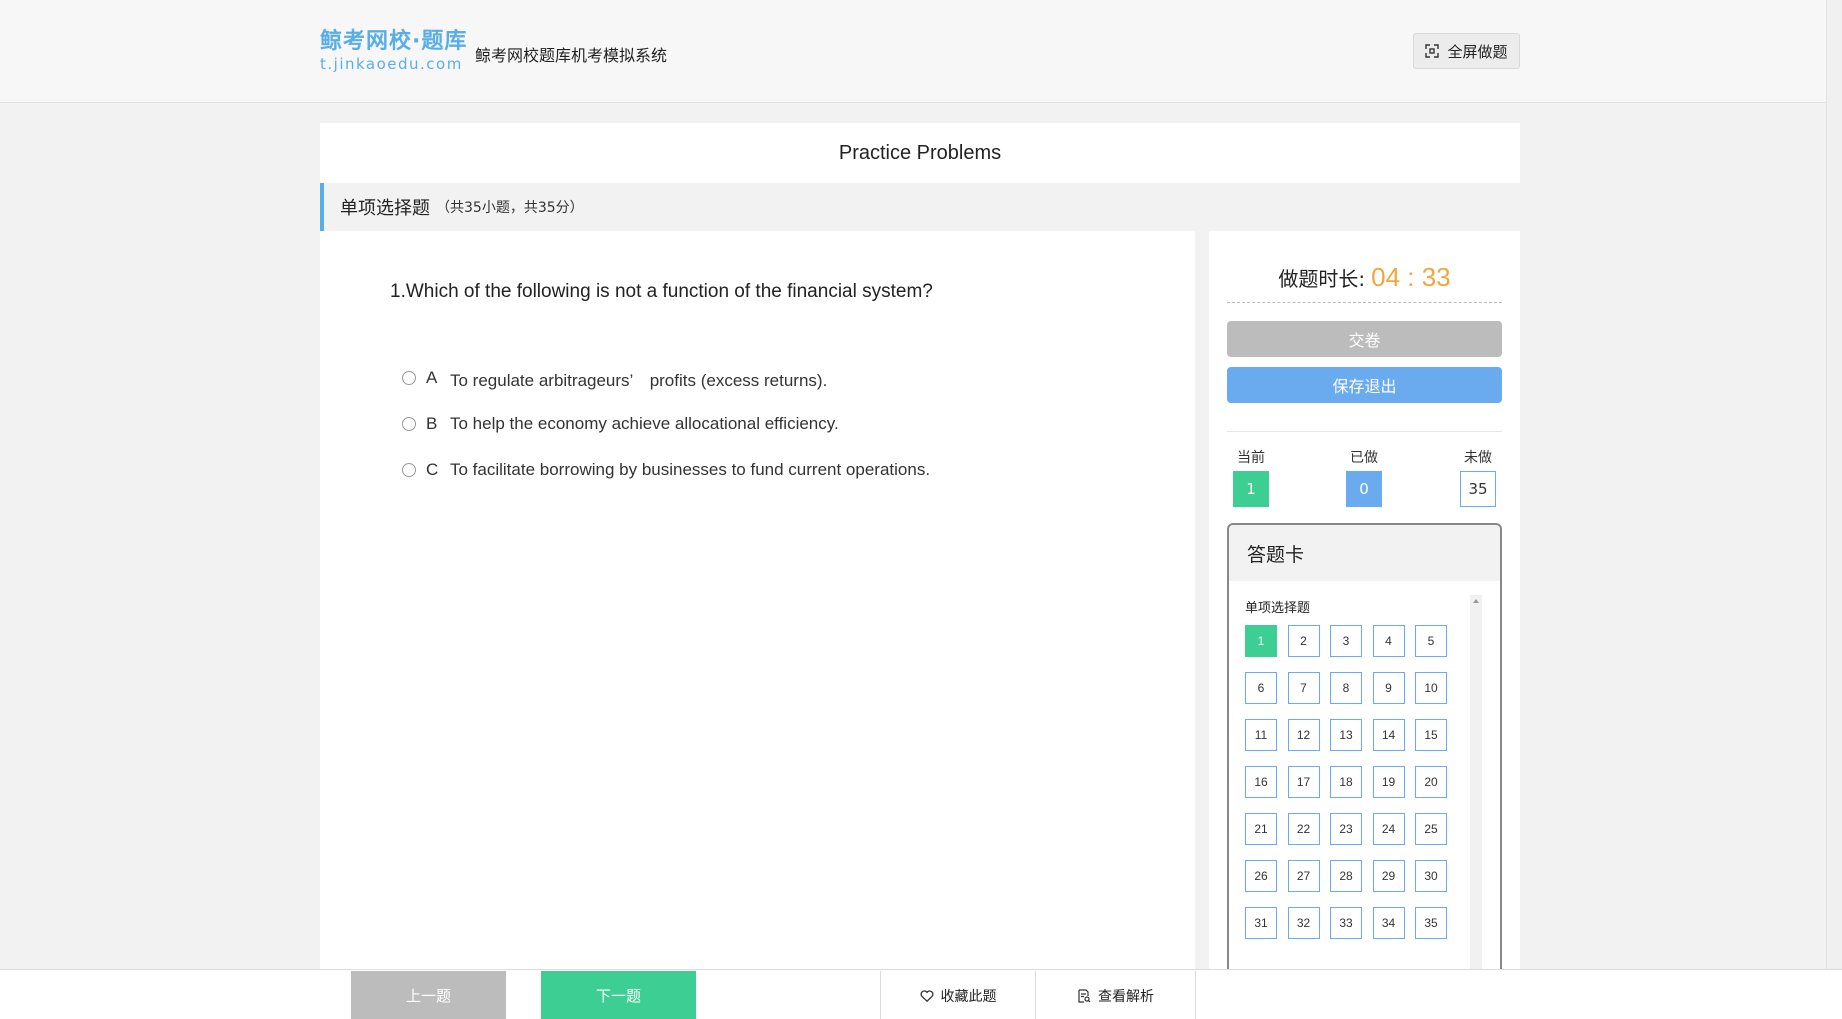  I want to click on answer-card-cell-8: 8, so click(1346, 688).